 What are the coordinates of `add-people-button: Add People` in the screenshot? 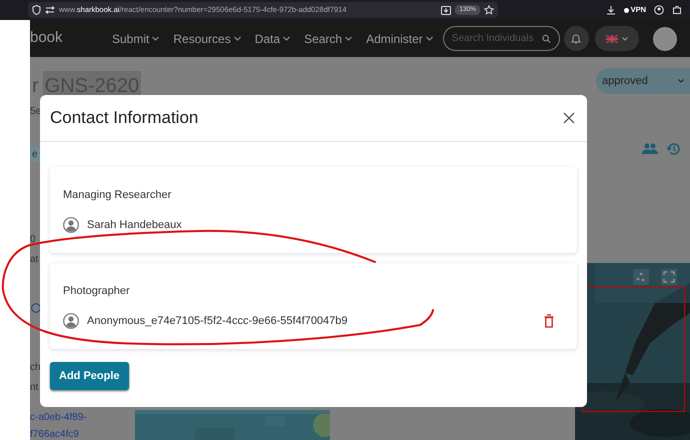 It's located at (89, 376).